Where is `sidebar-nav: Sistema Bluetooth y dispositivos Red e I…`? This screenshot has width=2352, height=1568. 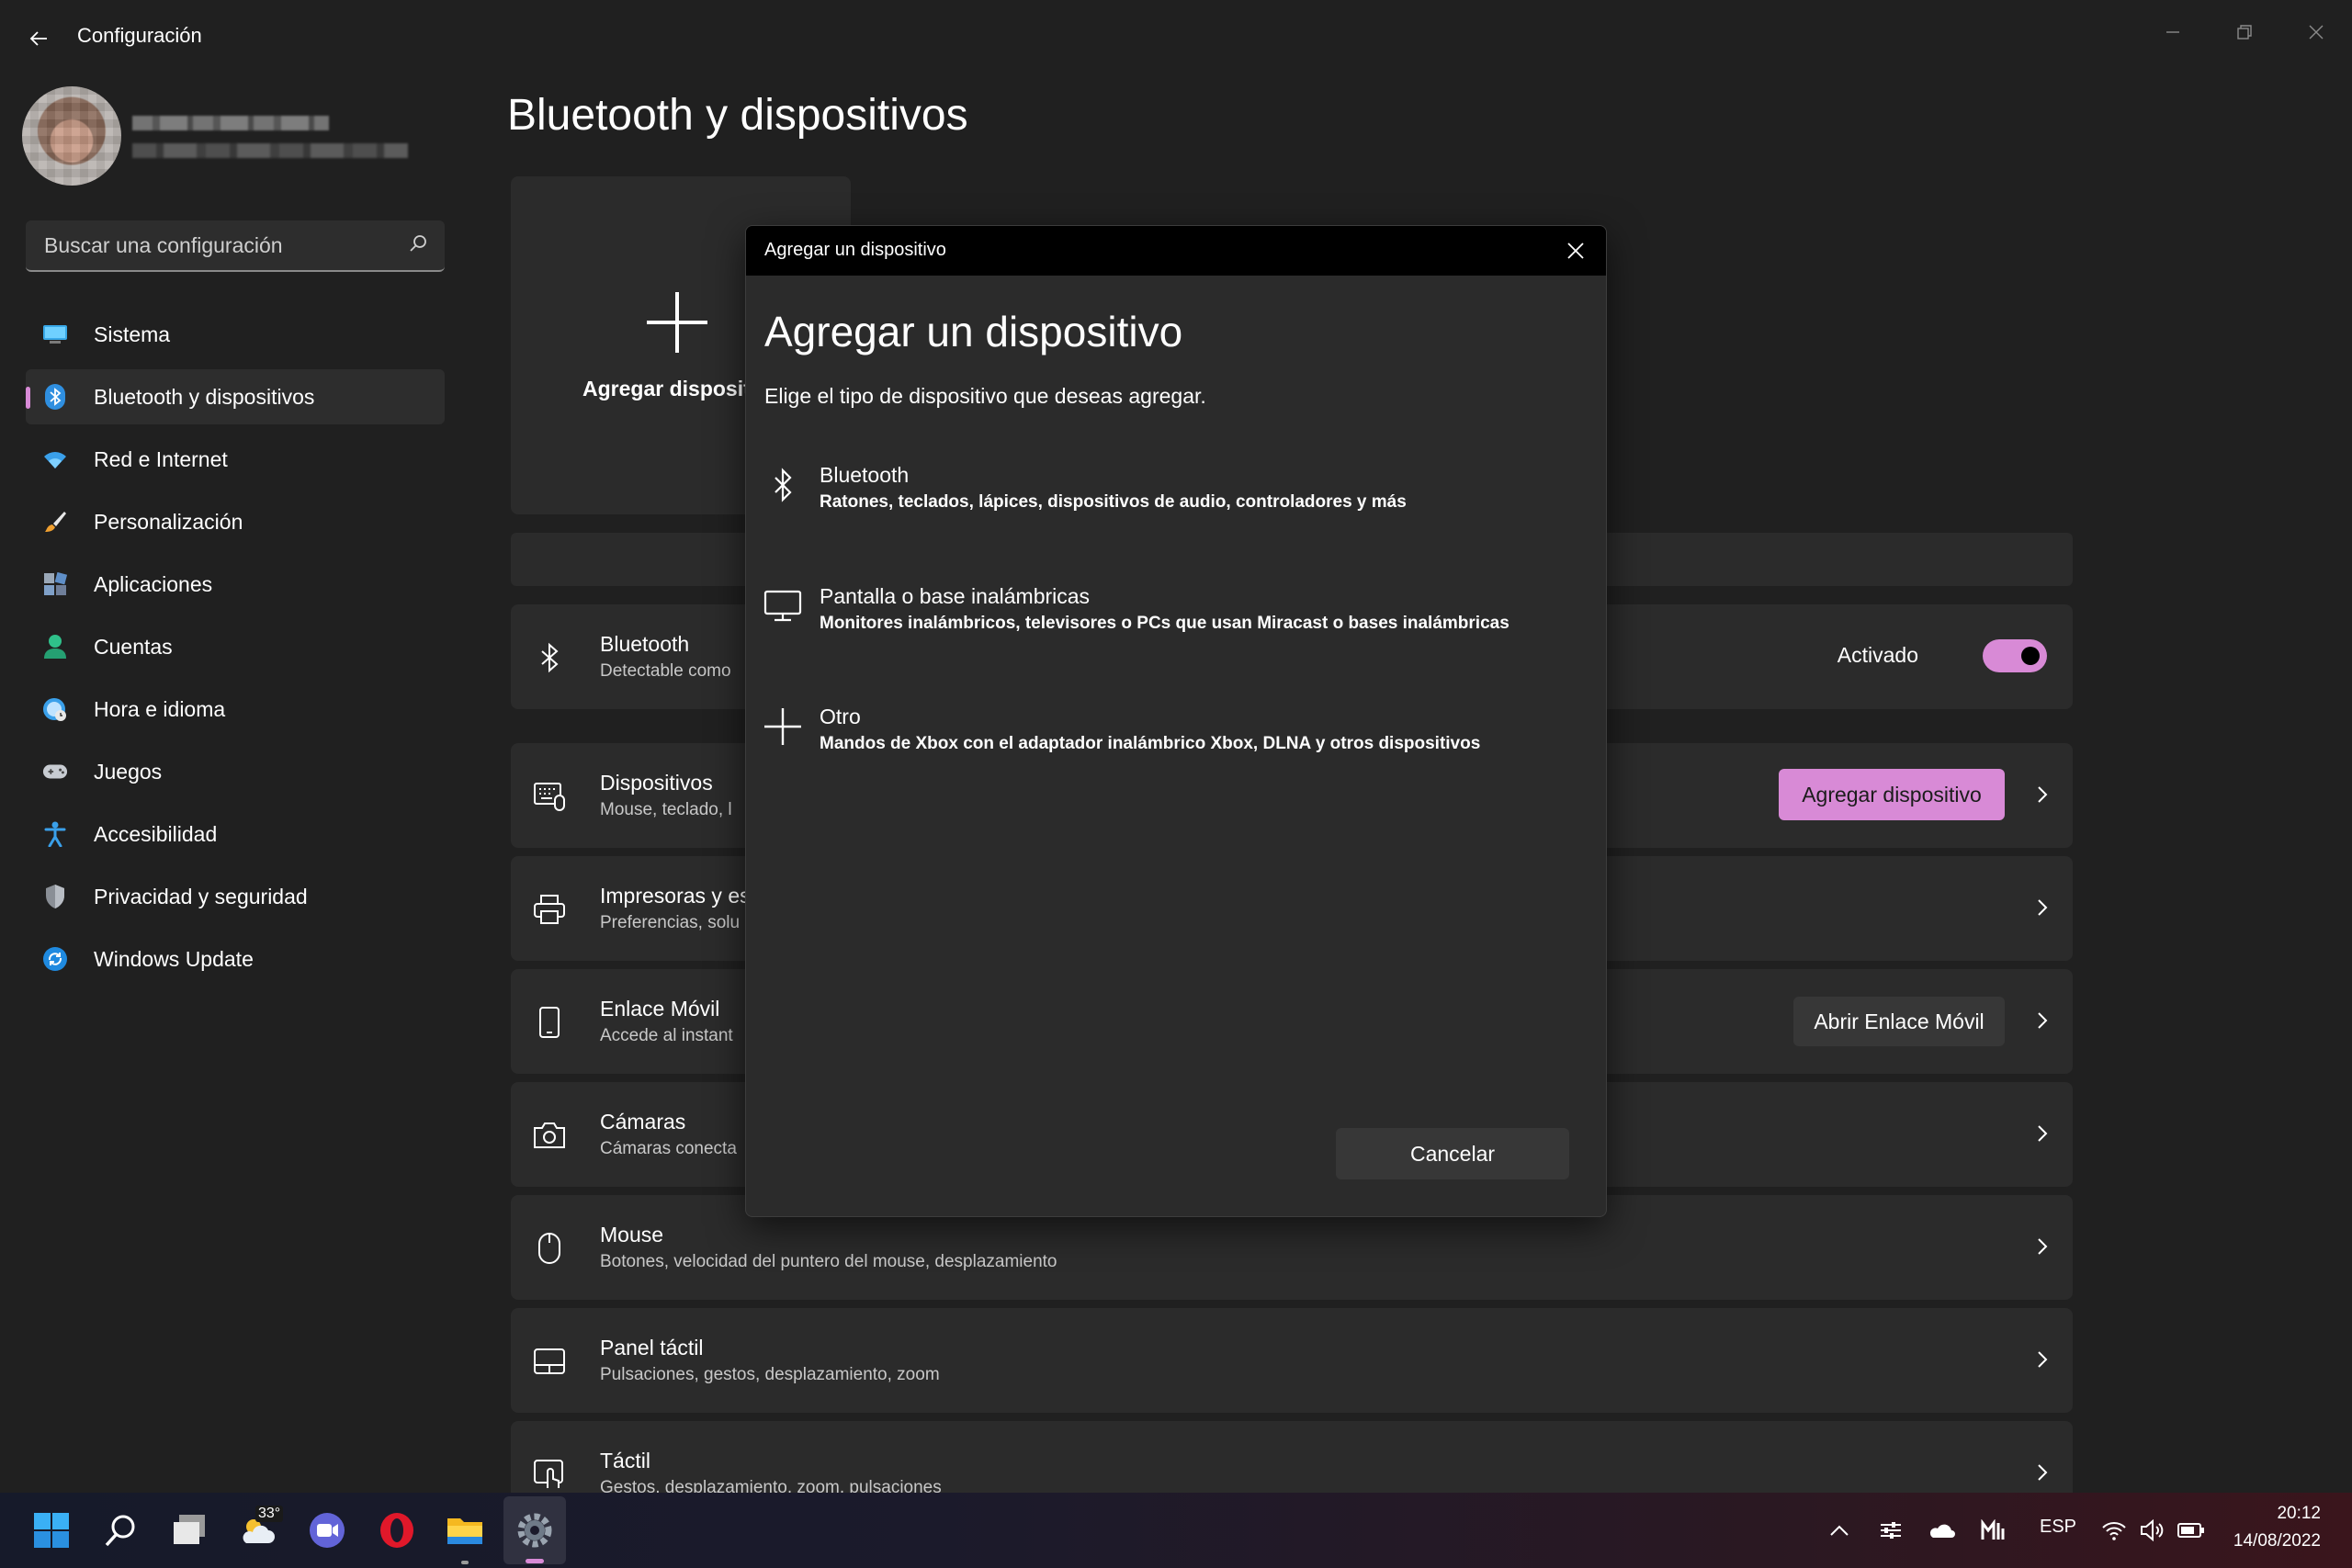 sidebar-nav: Sistema Bluetooth y dispositivos Red e I… is located at coordinates (236, 651).